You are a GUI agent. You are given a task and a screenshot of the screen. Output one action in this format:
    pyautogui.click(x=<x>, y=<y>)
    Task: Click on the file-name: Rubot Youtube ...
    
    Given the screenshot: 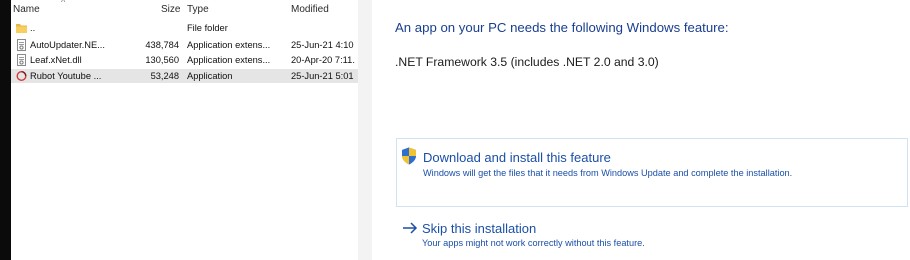 What is the action you would take?
    pyautogui.click(x=66, y=76)
    